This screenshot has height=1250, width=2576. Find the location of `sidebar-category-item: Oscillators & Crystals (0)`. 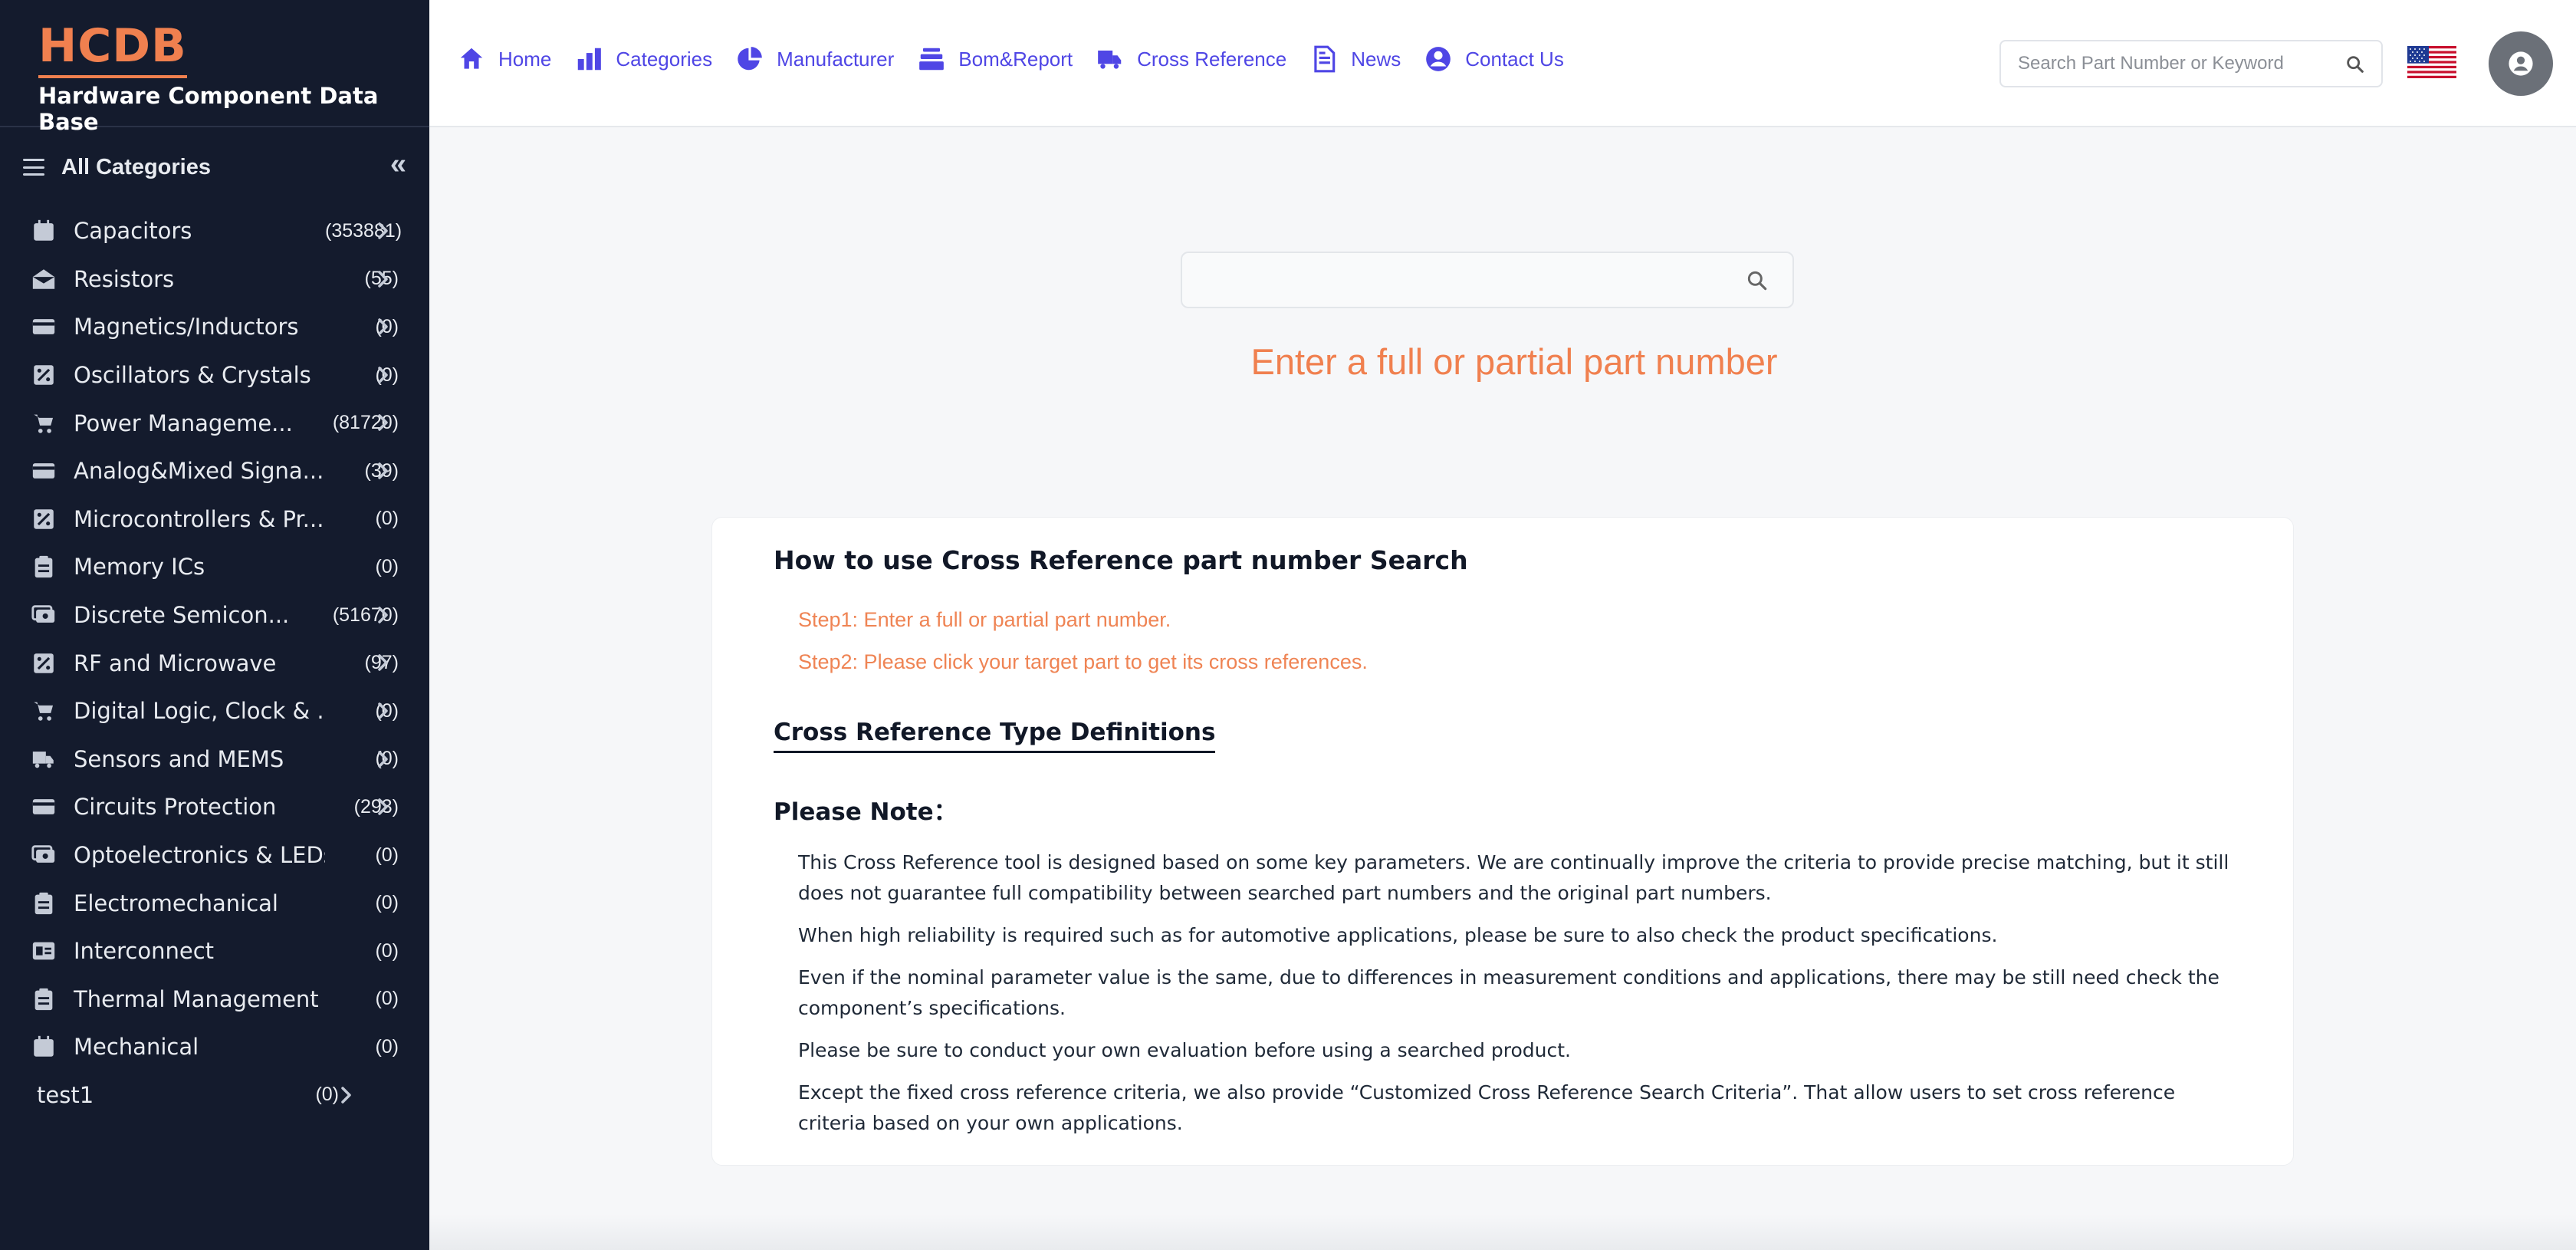

sidebar-category-item: Oscillators & Crystals (0) is located at coordinates (215, 376).